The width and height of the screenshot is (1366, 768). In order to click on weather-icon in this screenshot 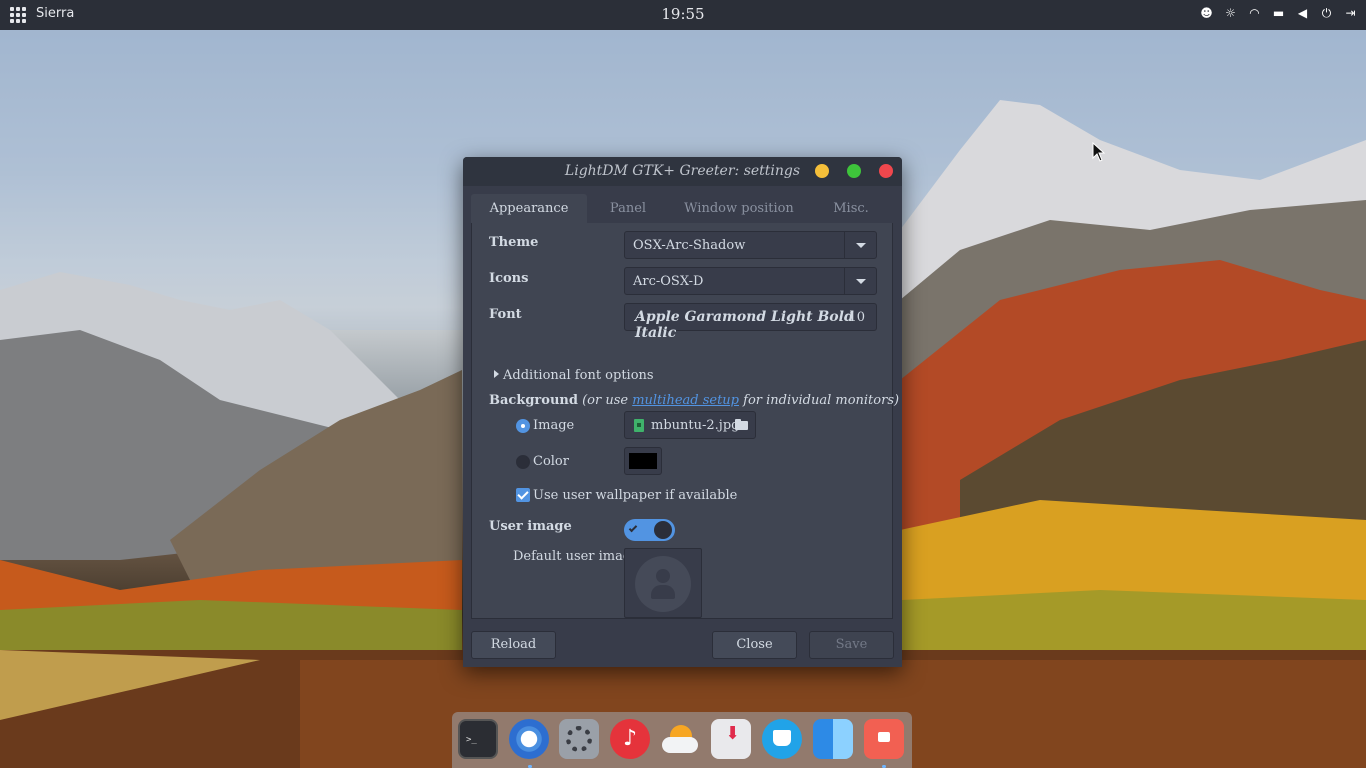, I will do `click(680, 739)`.